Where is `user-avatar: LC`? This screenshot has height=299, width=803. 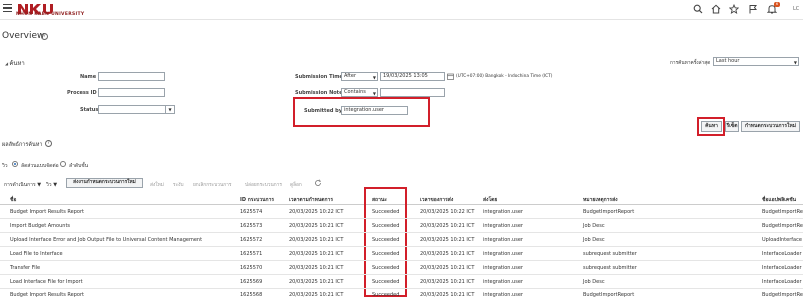 user-avatar: LC is located at coordinates (796, 9).